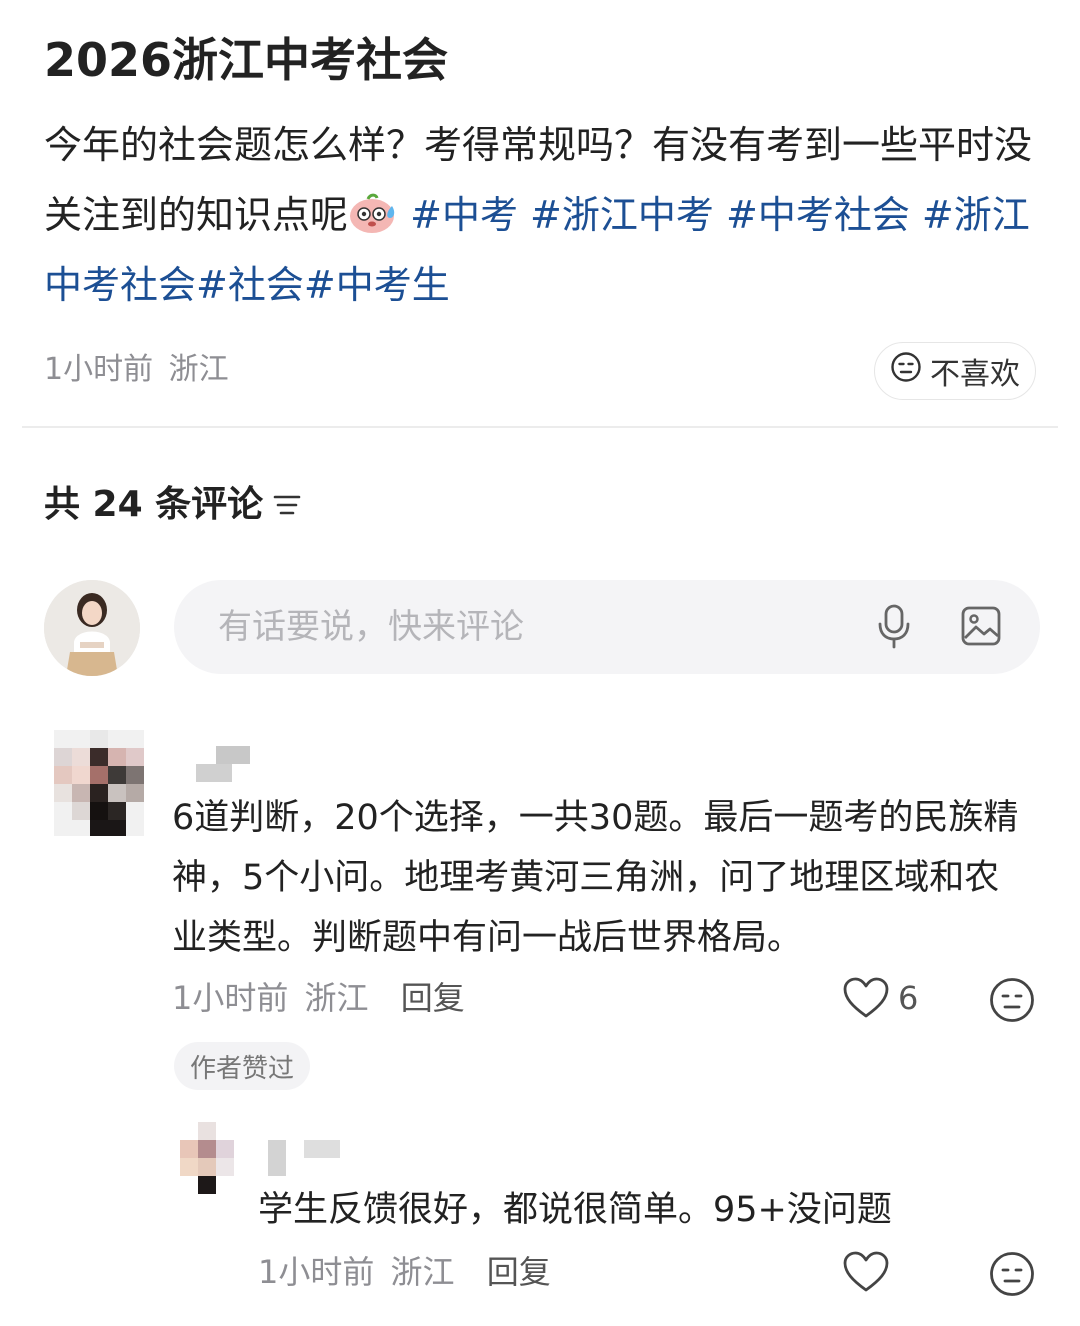 Image resolution: width=1080 pixels, height=1326 pixels. Describe the element at coordinates (422, 1272) in the screenshot. I see `reply-location: 浙江` at that location.